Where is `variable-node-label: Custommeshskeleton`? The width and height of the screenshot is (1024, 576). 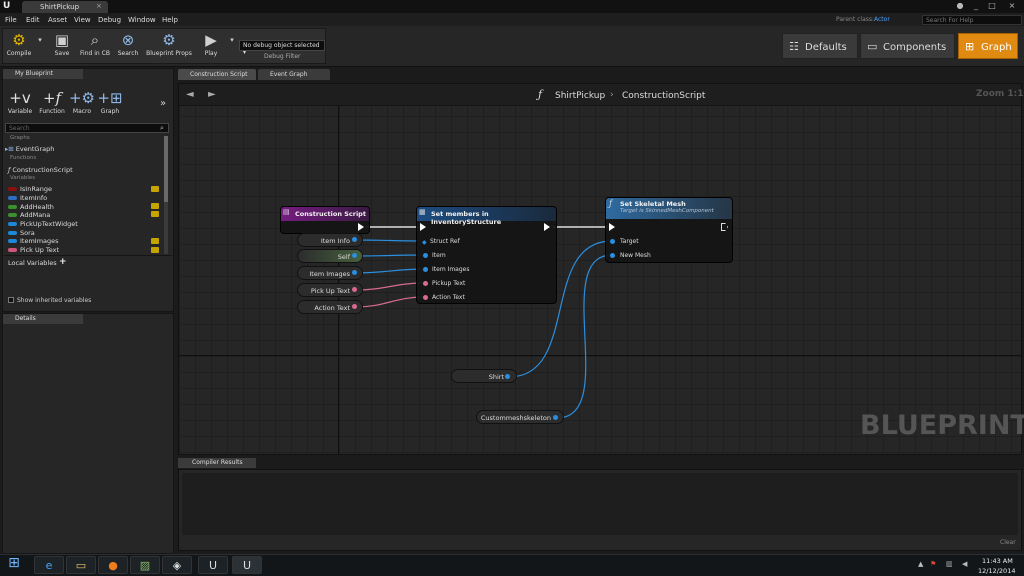 variable-node-label: Custommeshskeleton is located at coordinates (515, 418).